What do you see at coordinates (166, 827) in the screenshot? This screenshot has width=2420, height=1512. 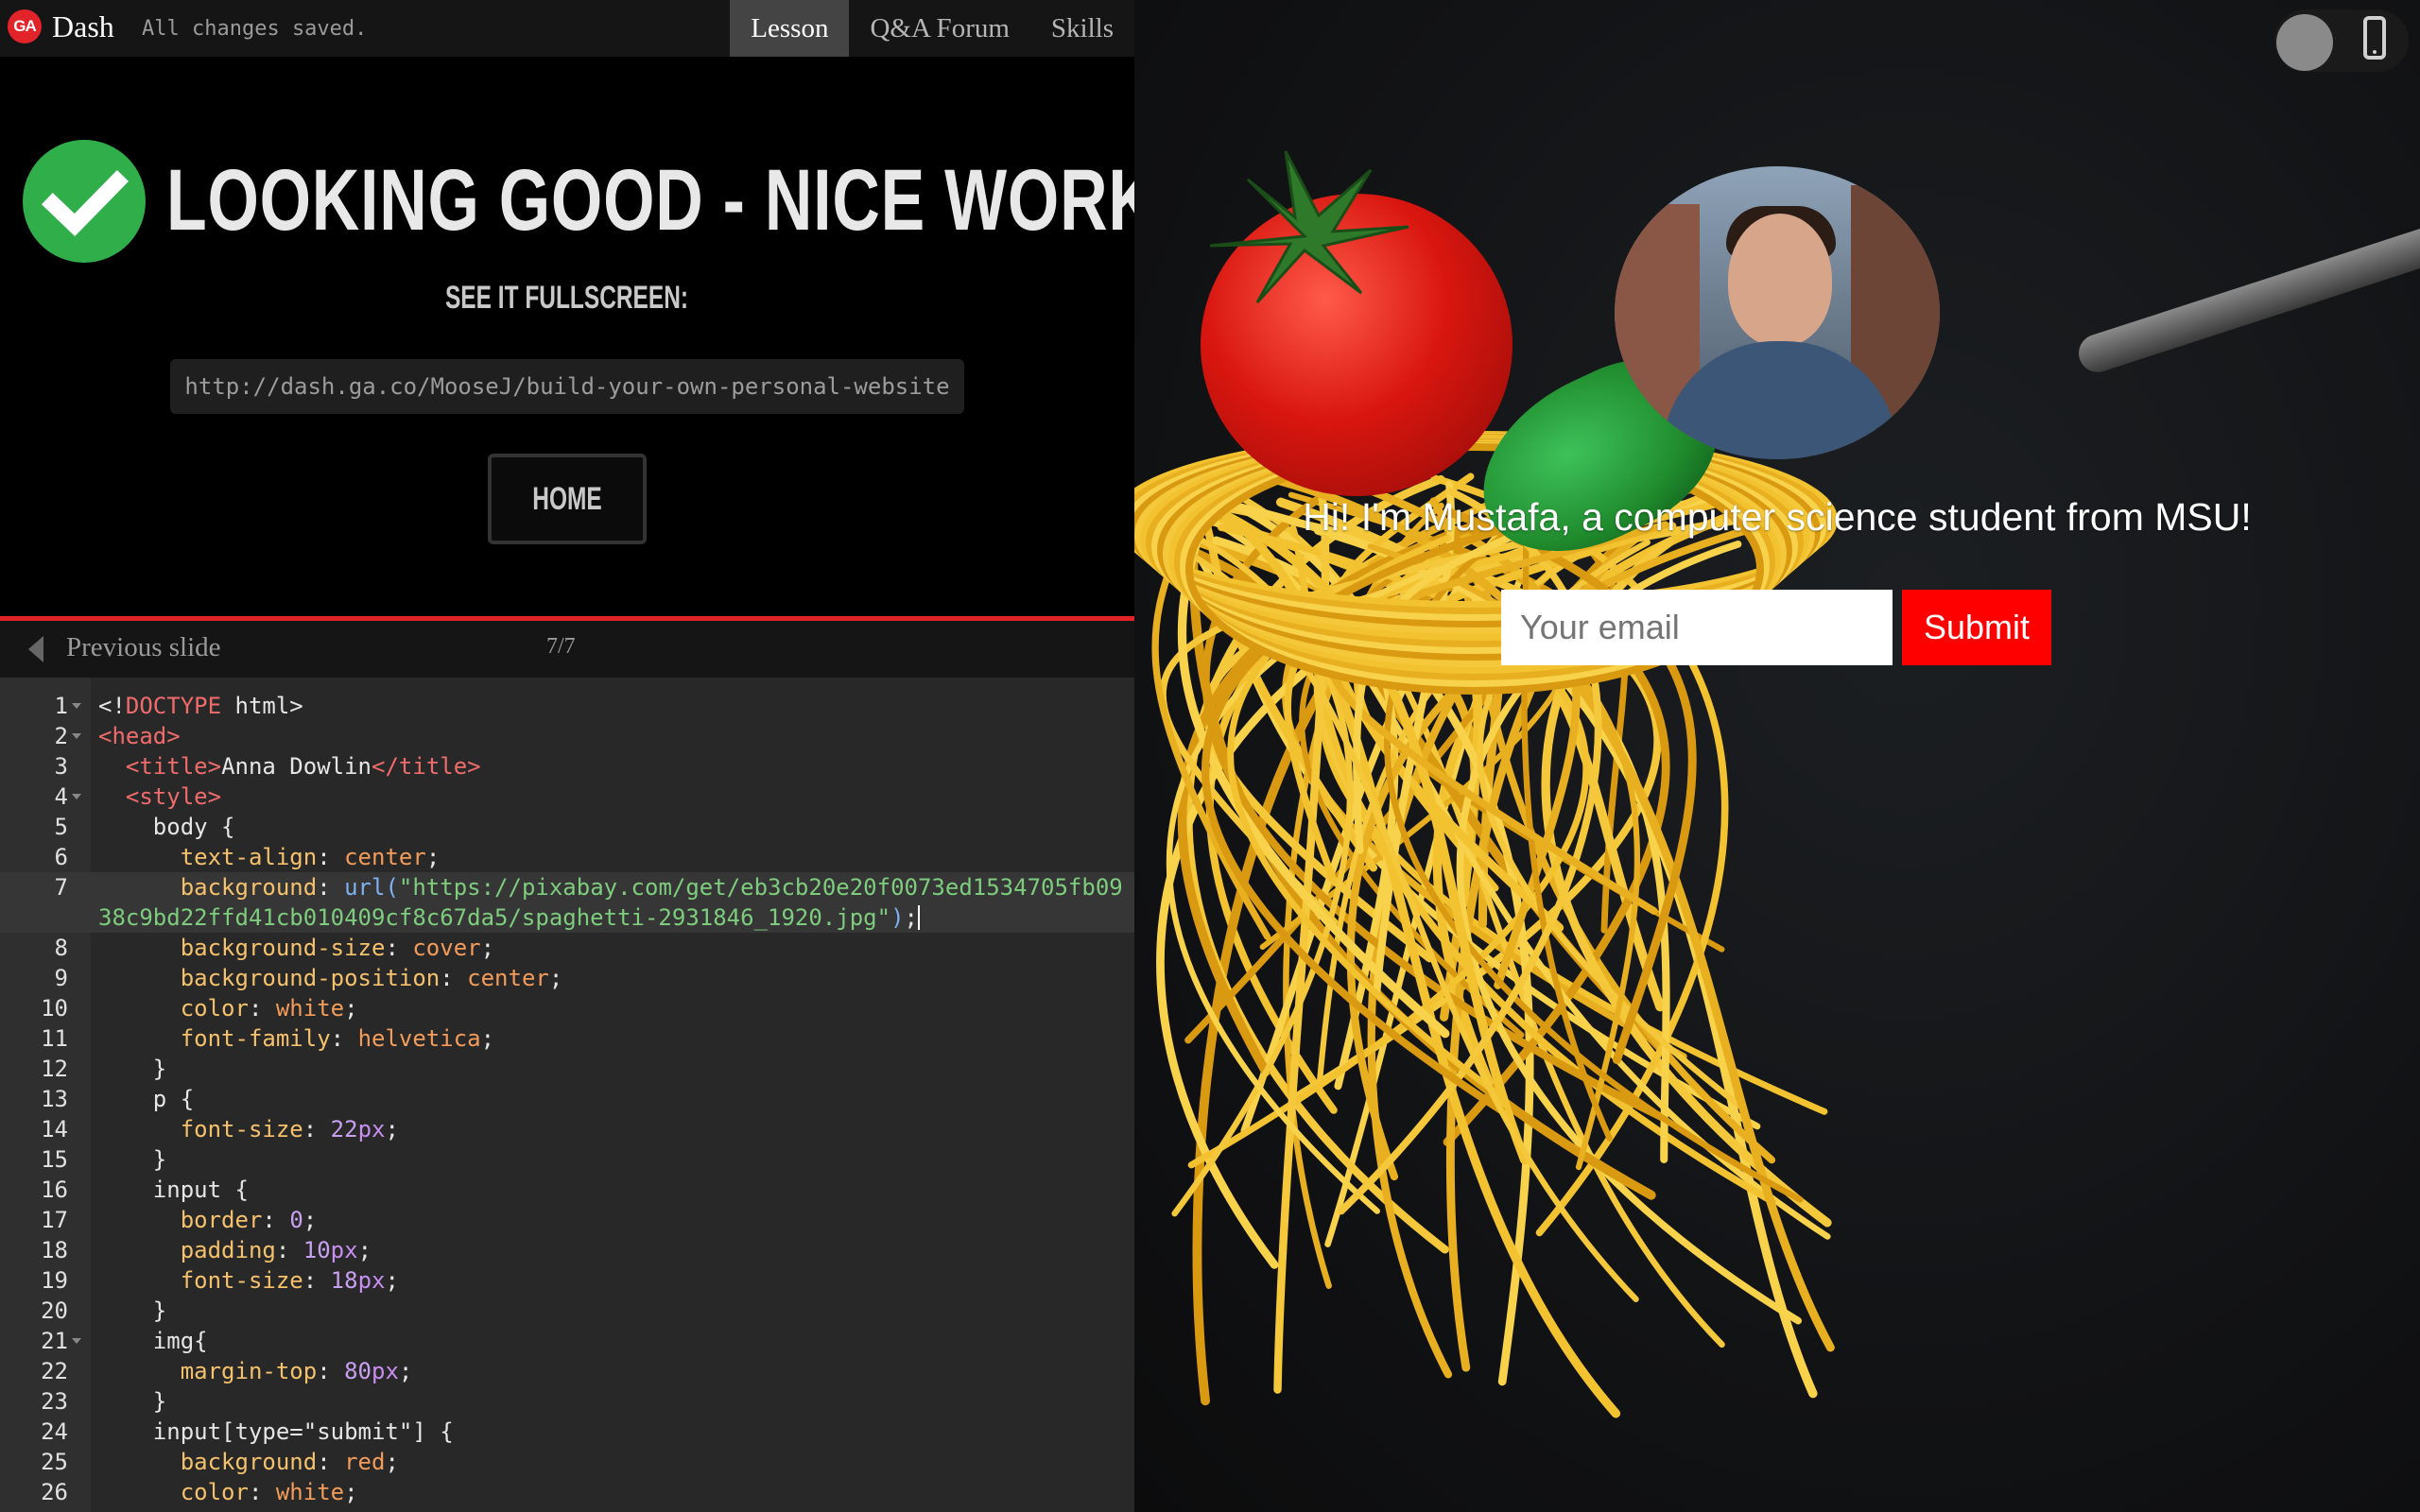 I see `code-text: body {` at bounding box center [166, 827].